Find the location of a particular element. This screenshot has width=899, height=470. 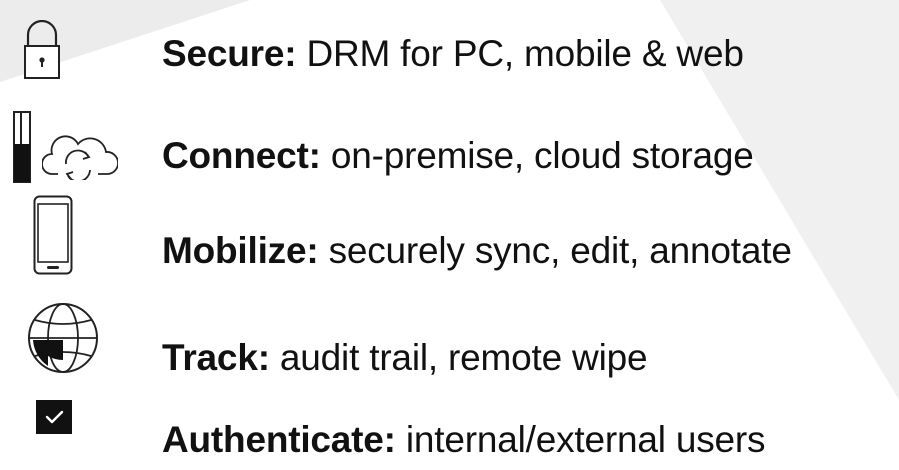

feature-text-connect: Connect: on-premise, cloud storage is located at coordinates (458, 156).